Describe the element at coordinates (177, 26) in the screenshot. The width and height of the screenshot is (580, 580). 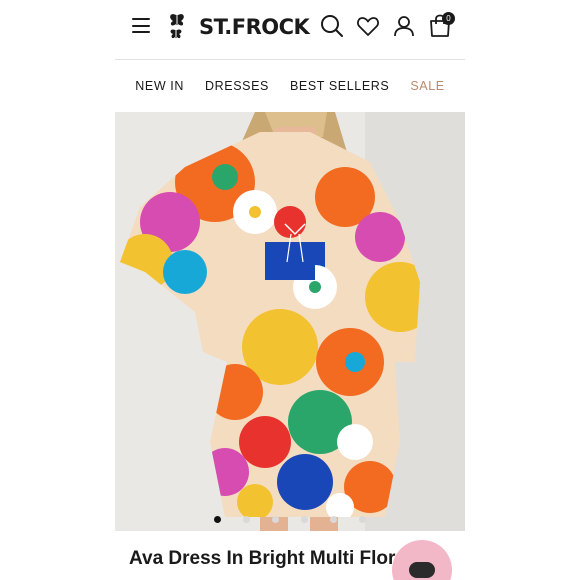
I see `butterfly-logo-icon` at that location.